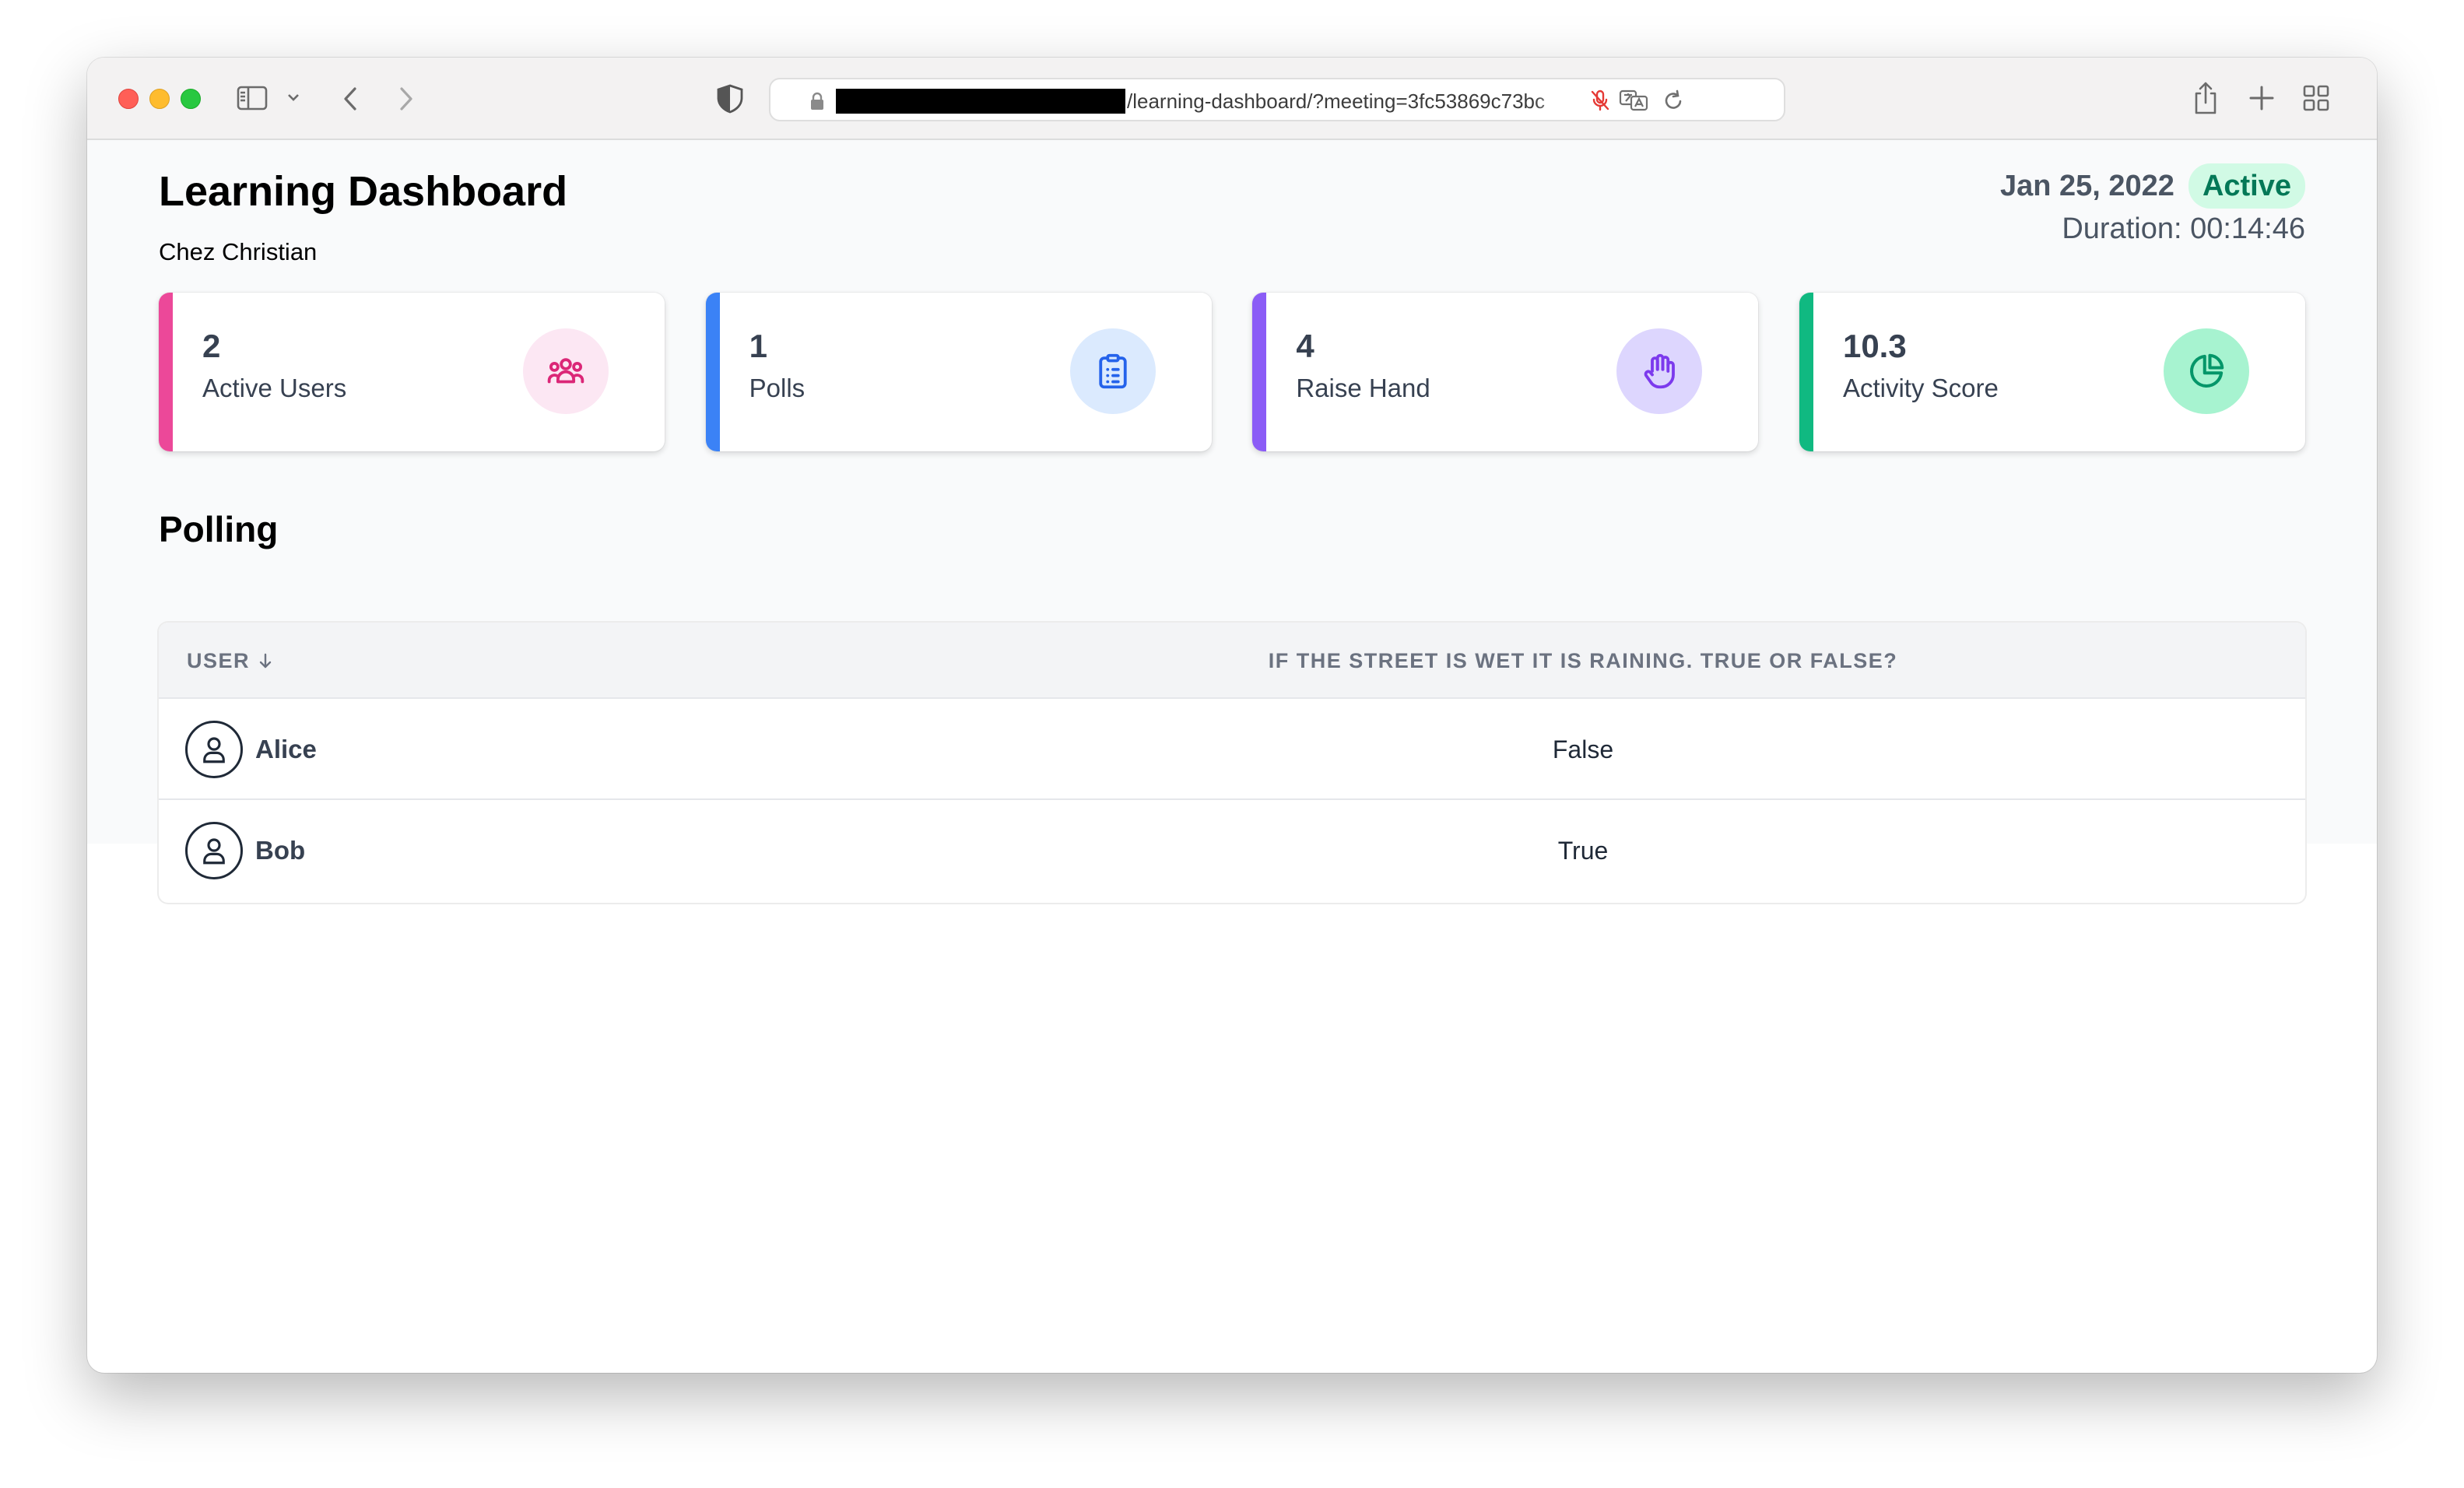 Image resolution: width=2464 pixels, height=1488 pixels. Describe the element at coordinates (1505, 372) in the screenshot. I see `card-raise-hand: 4 Raise Hand` at that location.